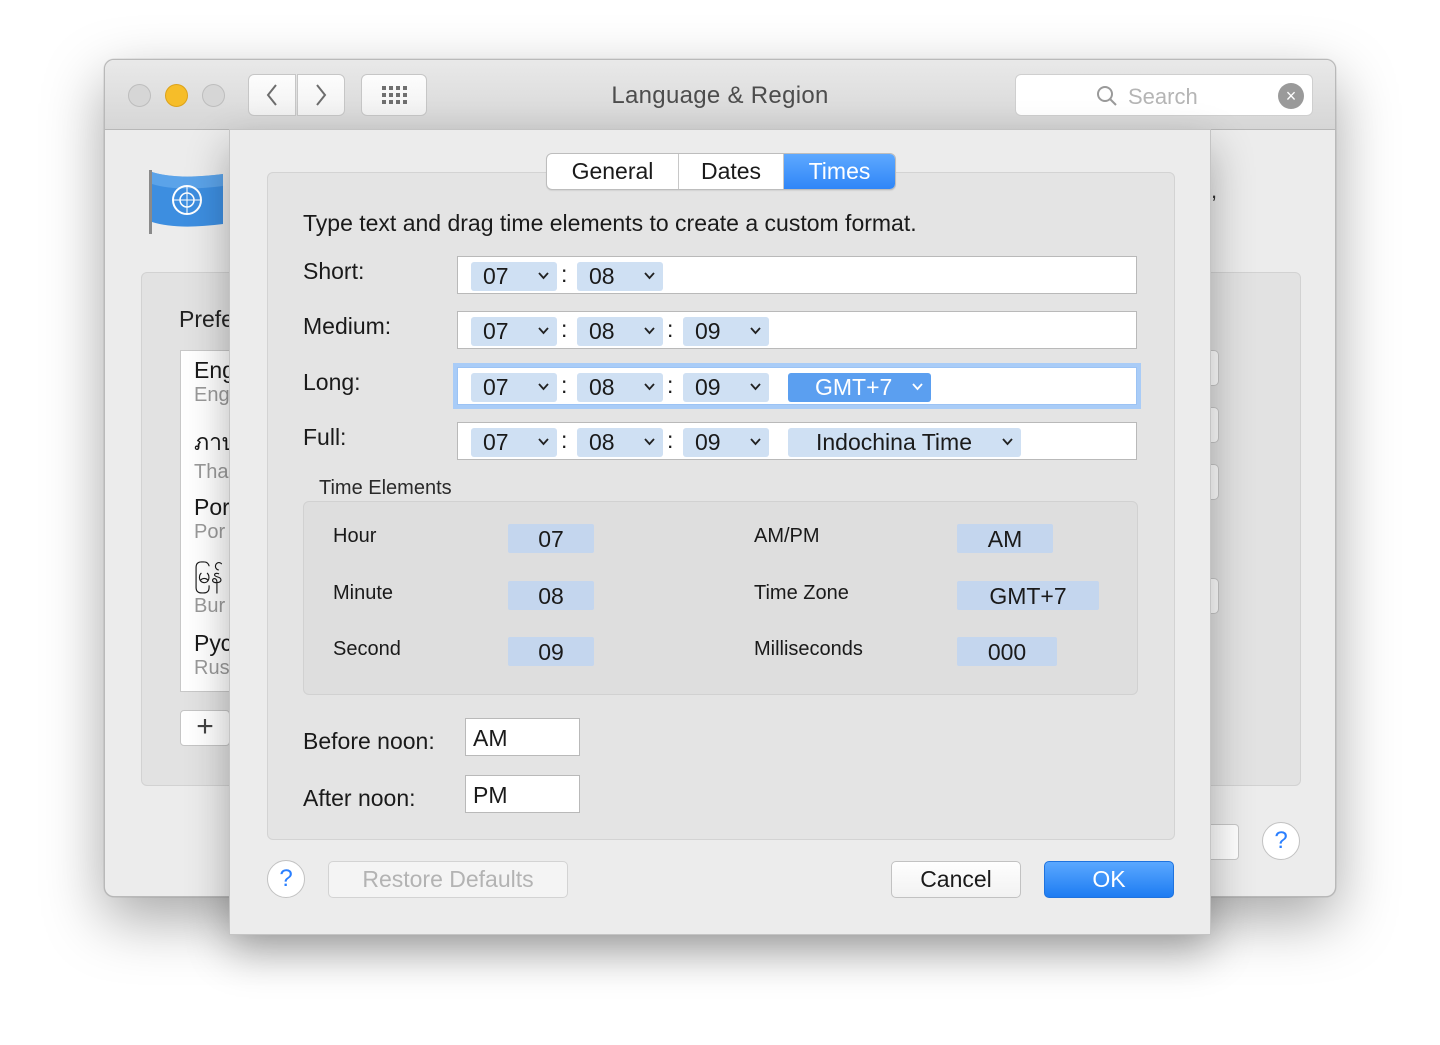 Image resolution: width=1440 pixels, height=1045 pixels. Describe the element at coordinates (213, 643) in the screenshot. I see `language-name: Рус` at that location.